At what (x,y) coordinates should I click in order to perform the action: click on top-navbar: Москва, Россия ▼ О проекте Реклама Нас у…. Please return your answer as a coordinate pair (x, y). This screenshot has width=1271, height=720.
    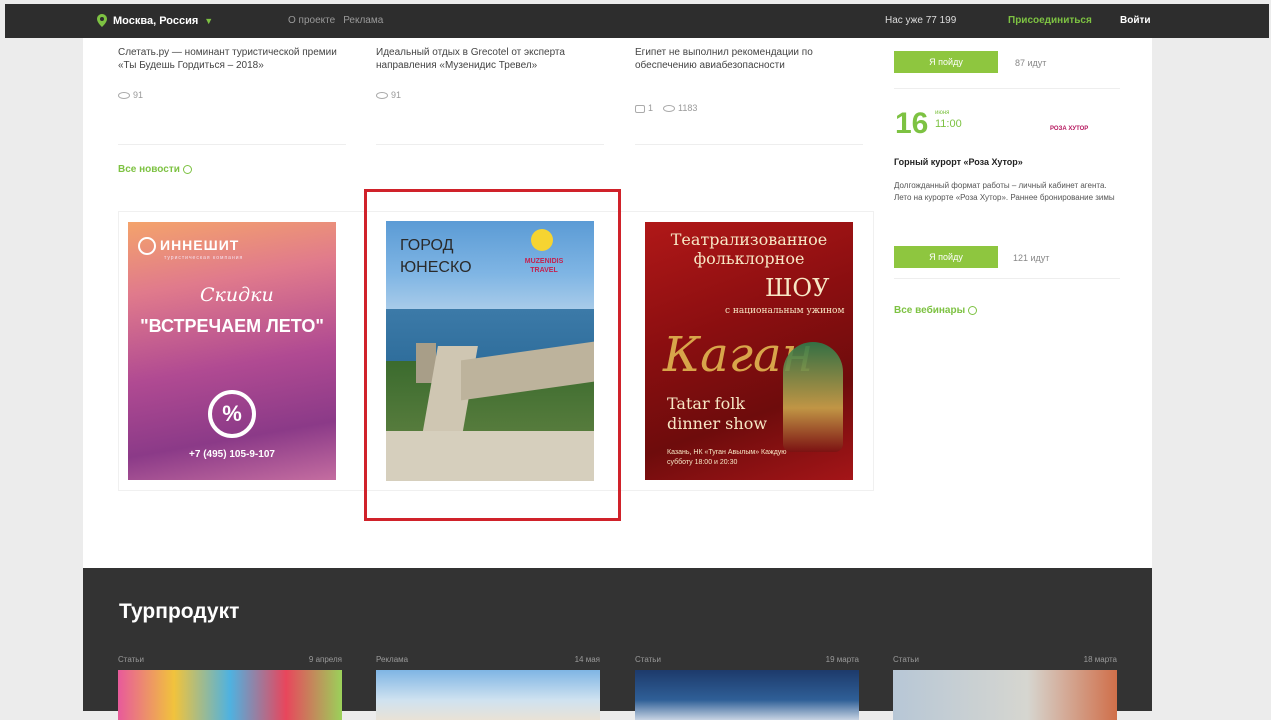
    Looking at the image, I should click on (637, 21).